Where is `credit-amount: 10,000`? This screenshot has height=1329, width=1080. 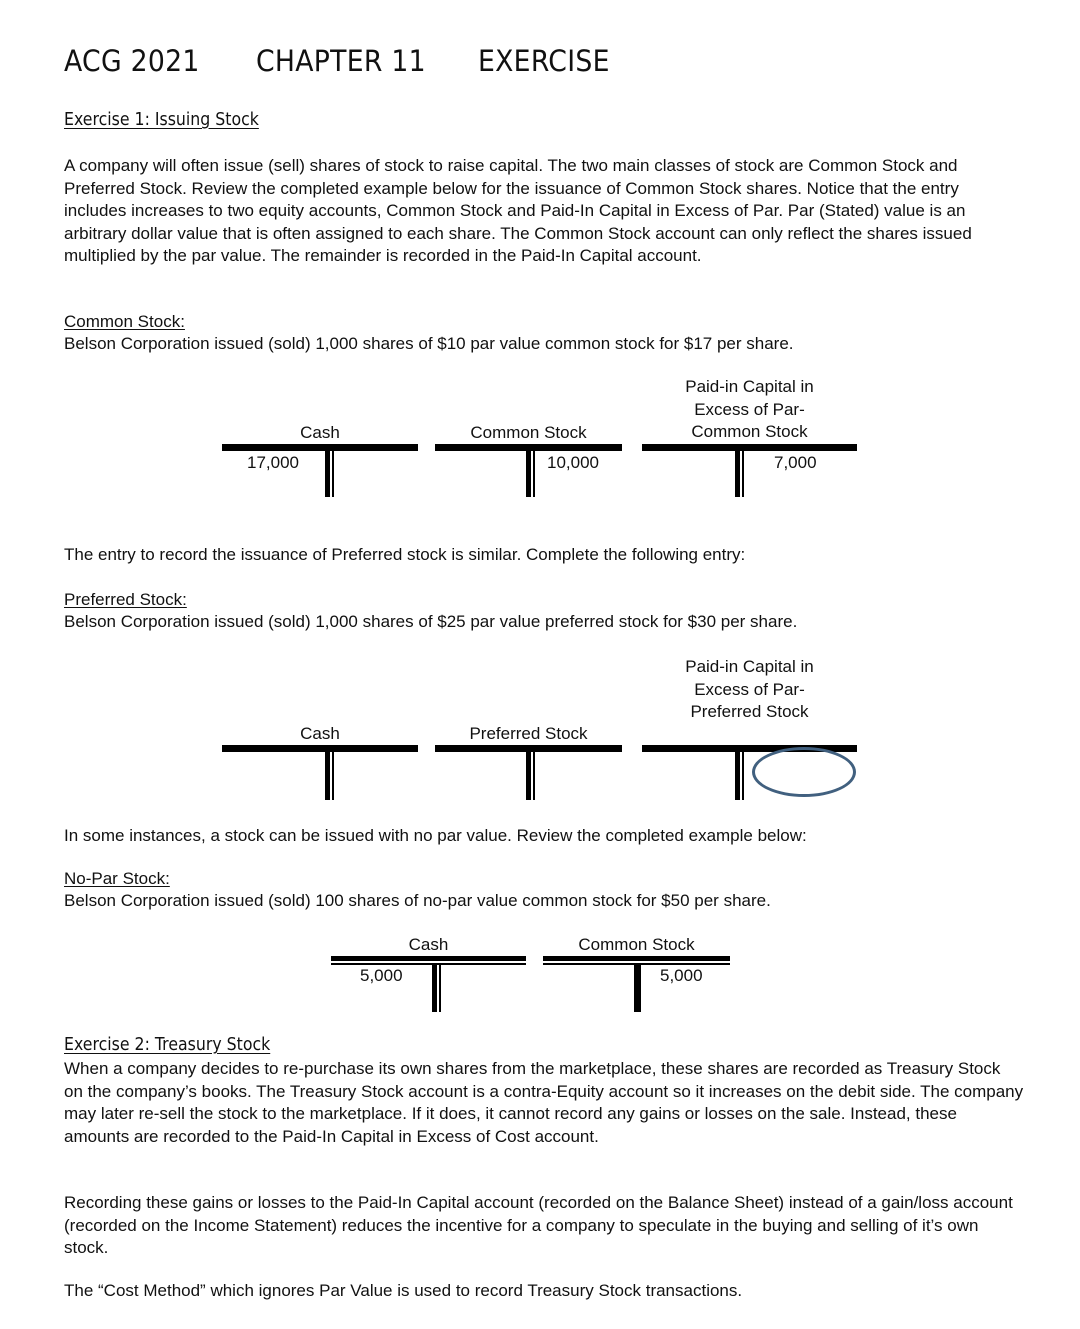 credit-amount: 10,000 is located at coordinates (573, 462).